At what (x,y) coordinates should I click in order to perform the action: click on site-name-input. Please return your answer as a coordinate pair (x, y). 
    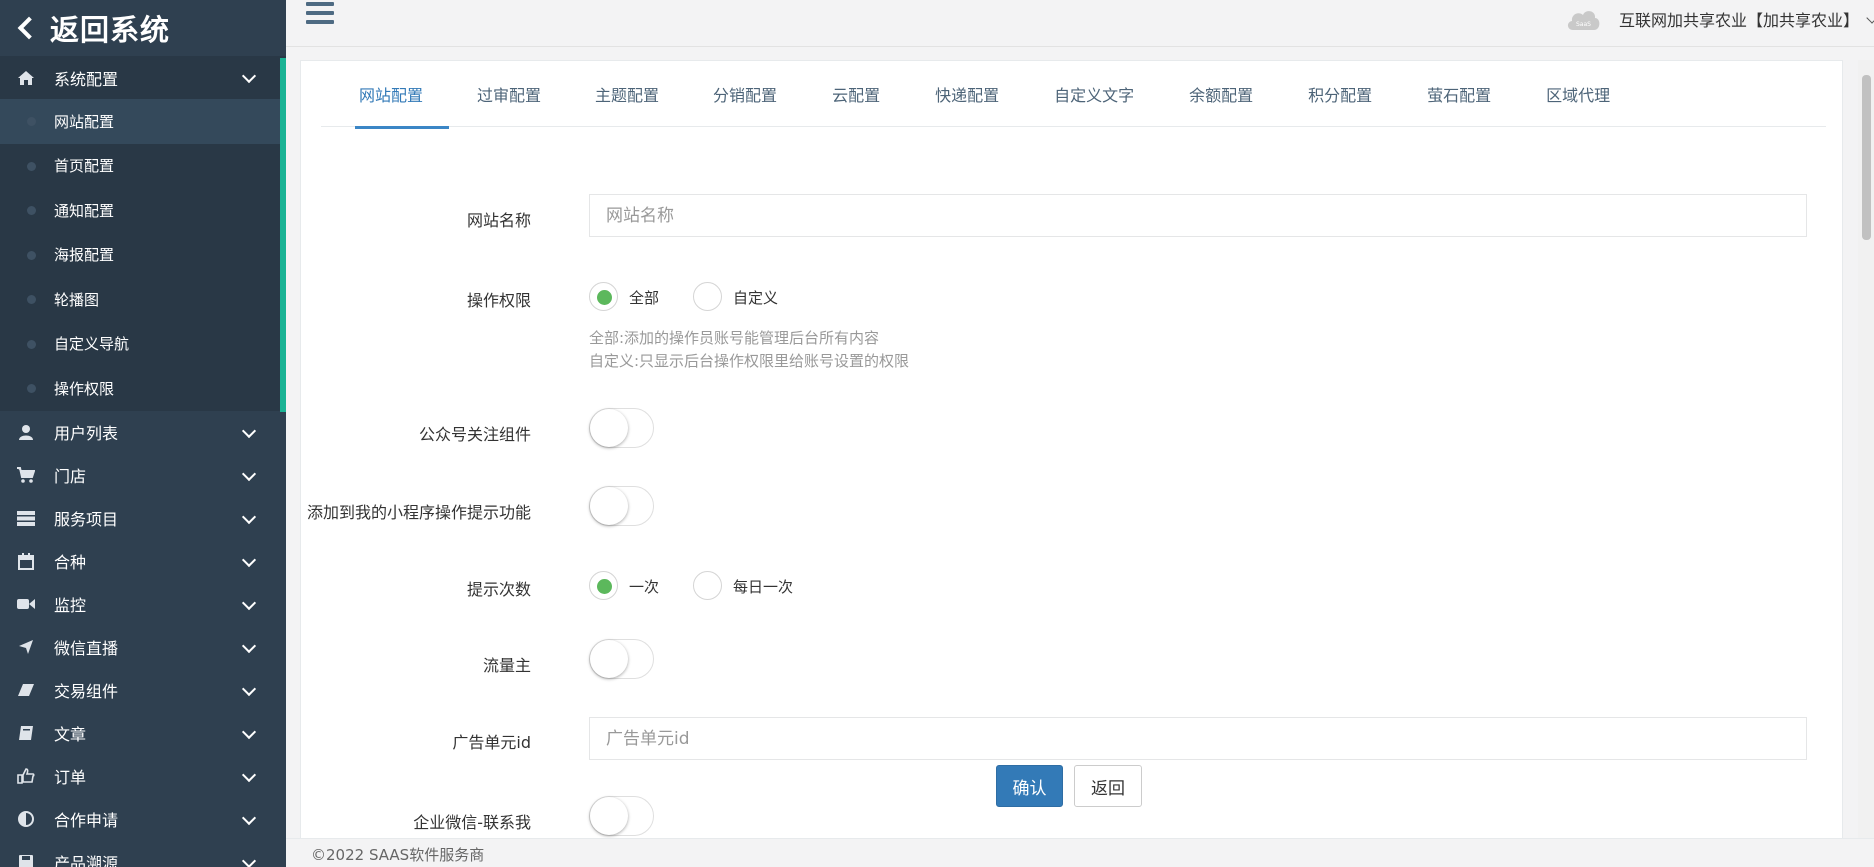
    Looking at the image, I should click on (1198, 215).